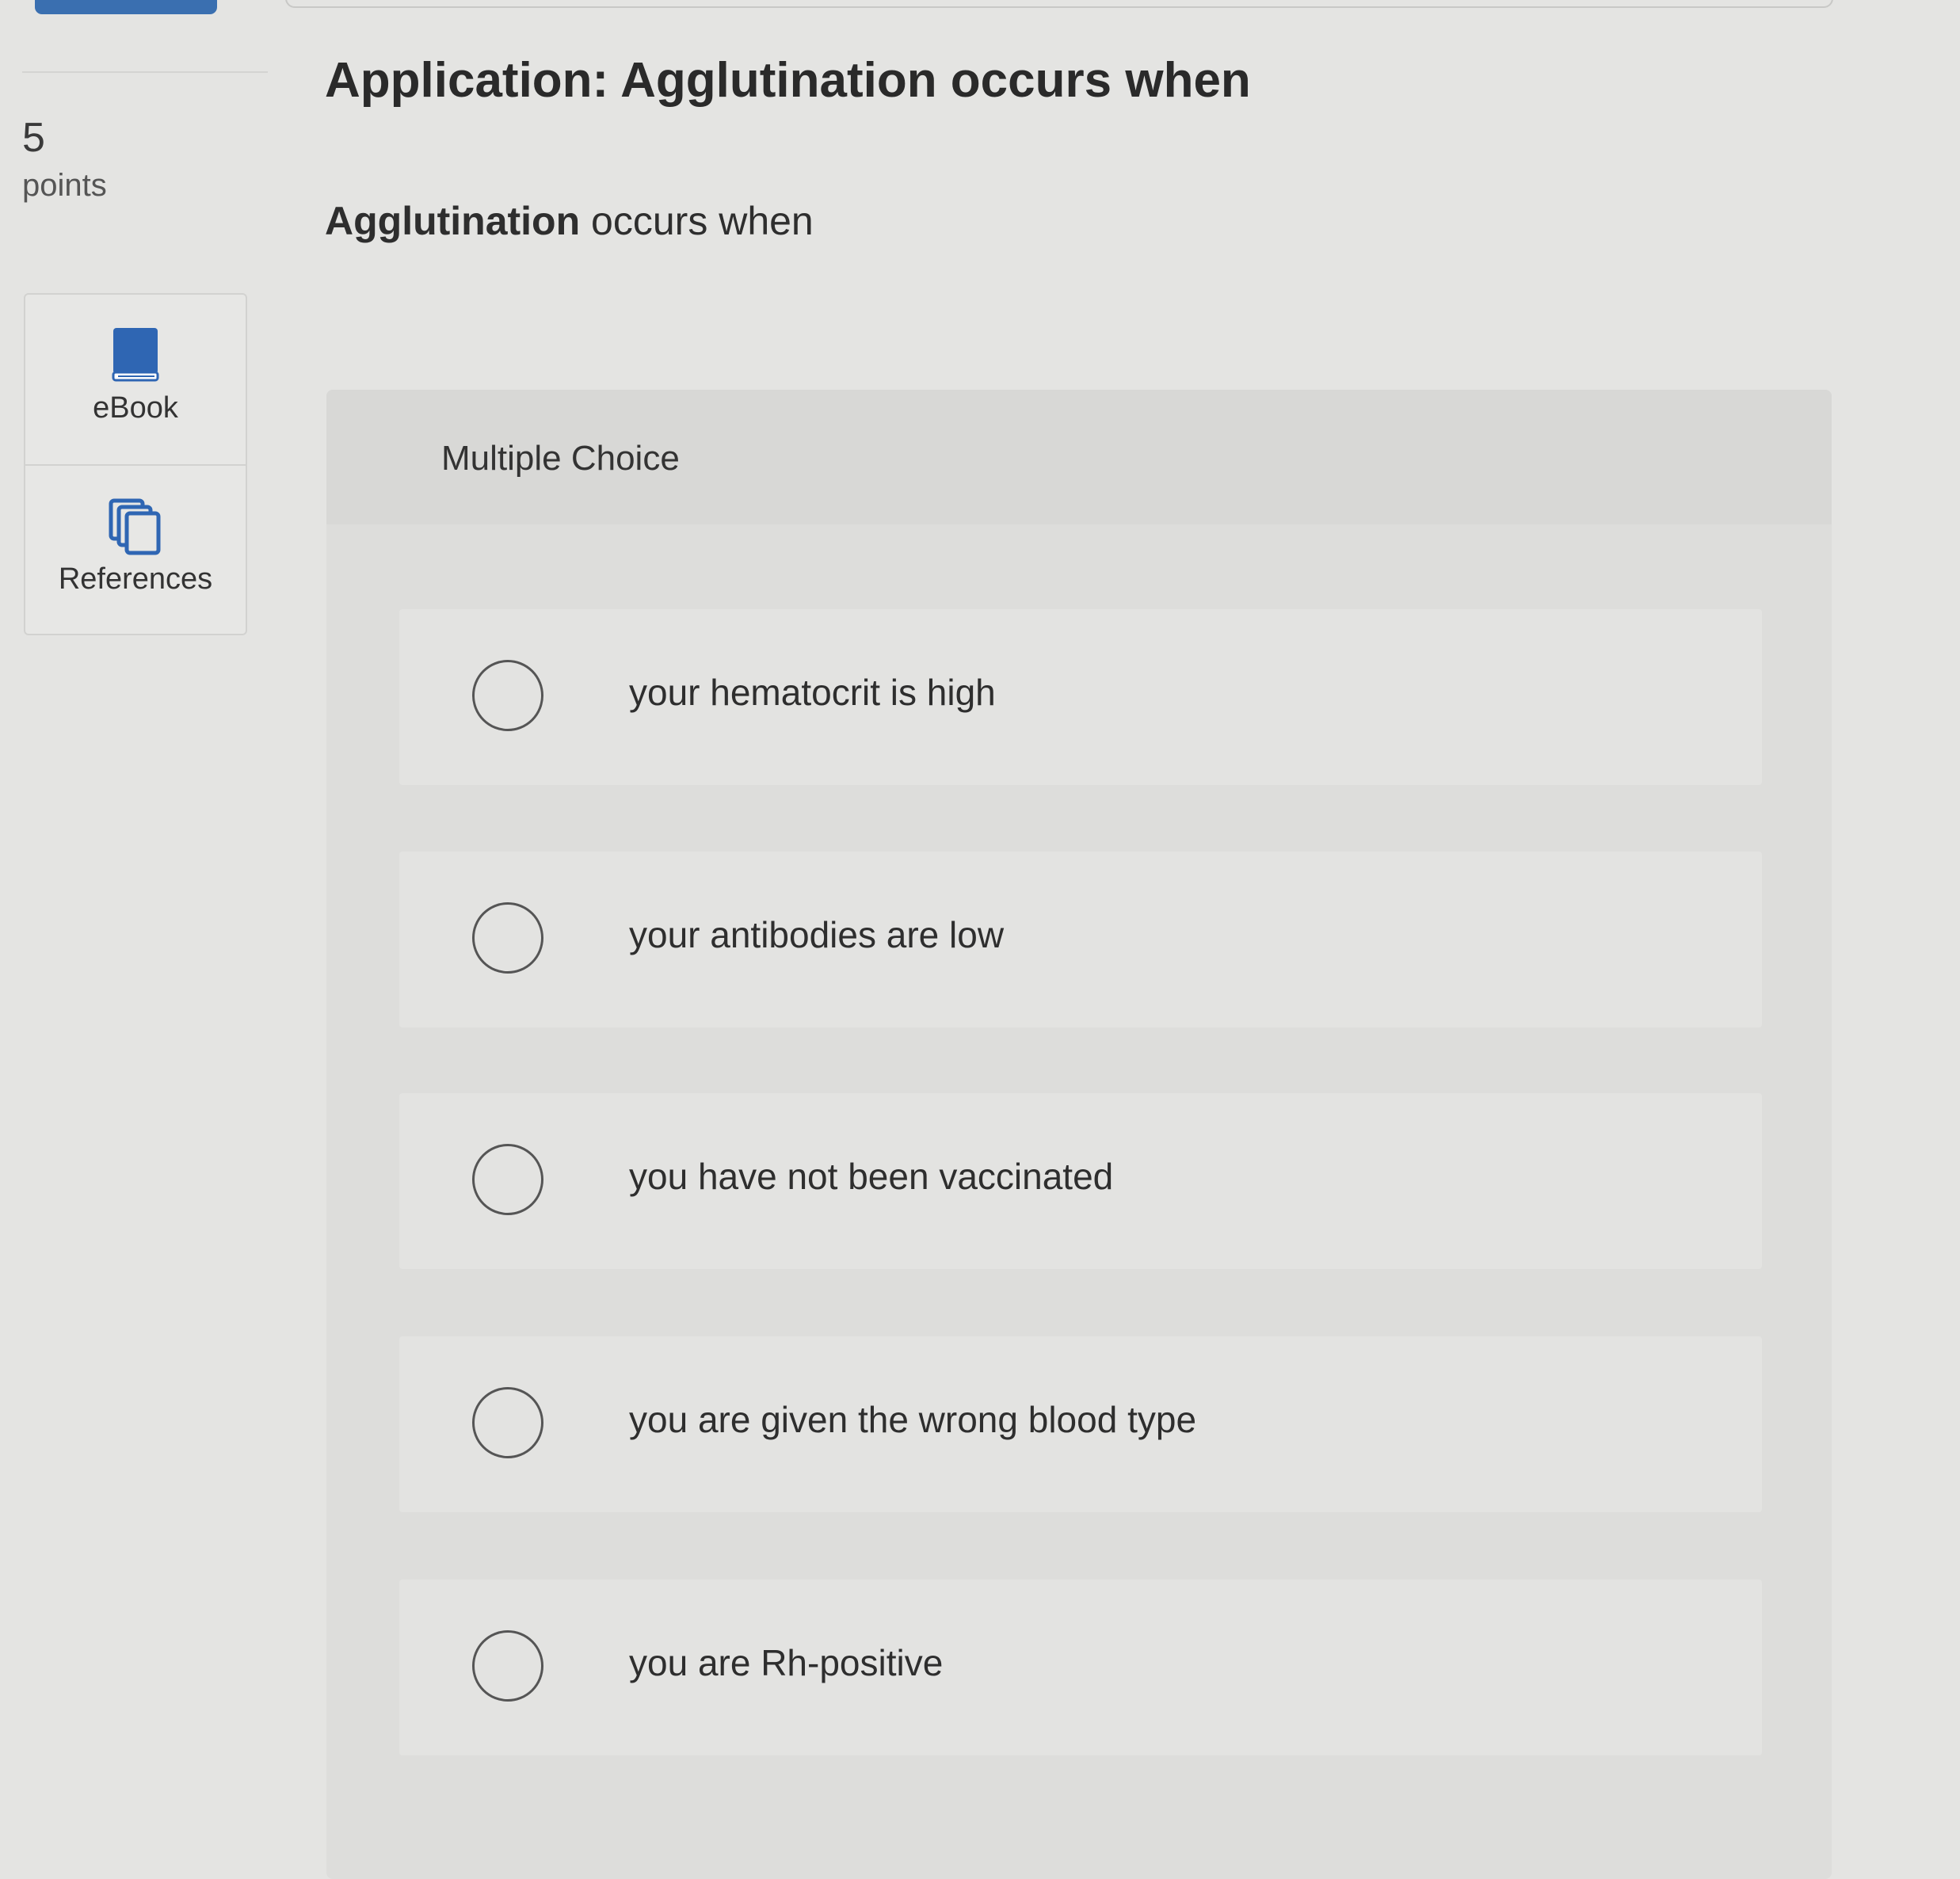 The image size is (1960, 1879). I want to click on multiple-choice-header: Multiple Choice, so click(1079, 457).